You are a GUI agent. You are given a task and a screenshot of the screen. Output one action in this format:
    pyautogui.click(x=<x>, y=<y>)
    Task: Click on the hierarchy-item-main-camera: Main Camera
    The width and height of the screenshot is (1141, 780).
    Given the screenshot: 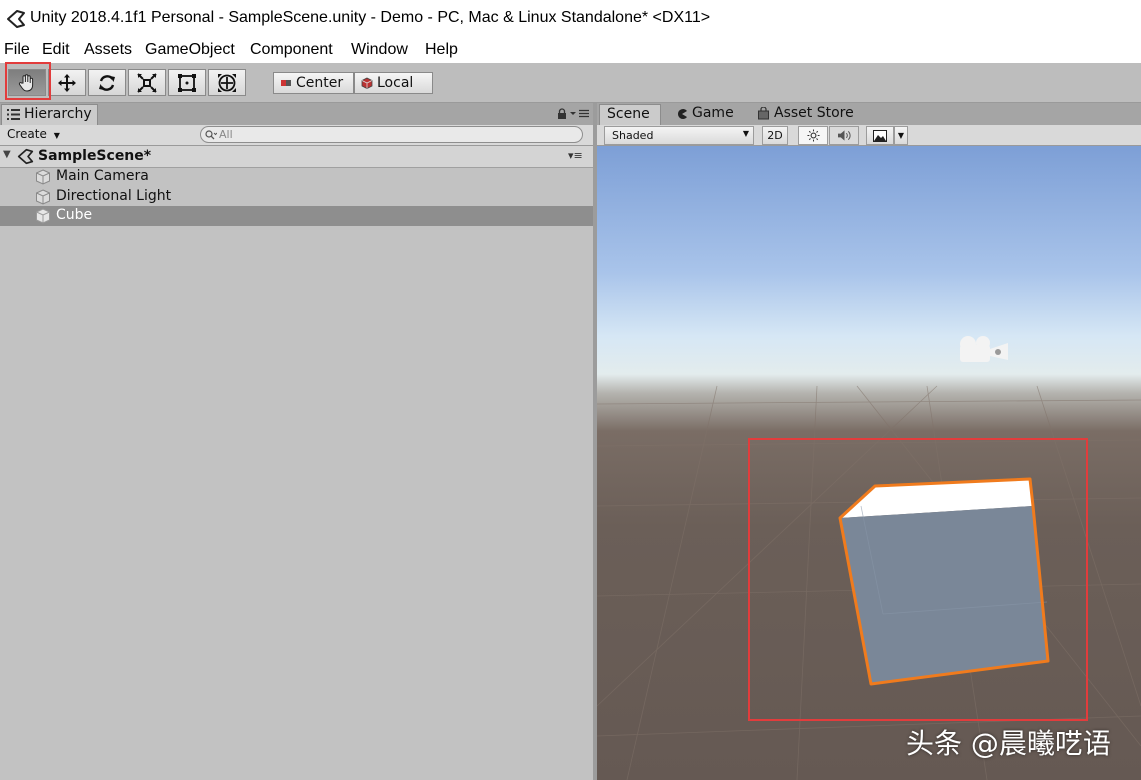 What is the action you would take?
    pyautogui.click(x=296, y=177)
    